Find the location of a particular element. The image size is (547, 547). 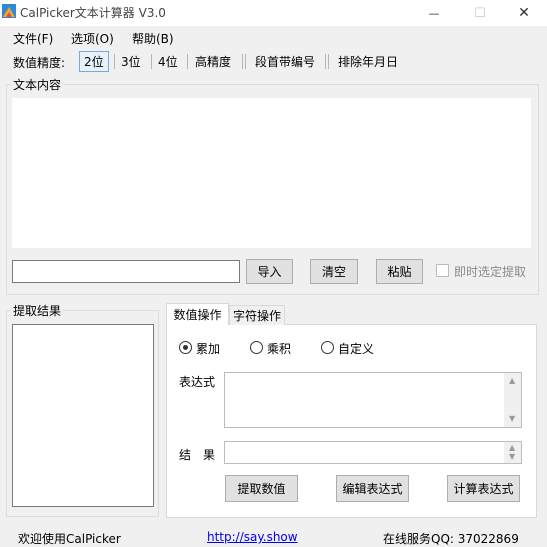

extract-values-button: 提取数值 is located at coordinates (261, 488).